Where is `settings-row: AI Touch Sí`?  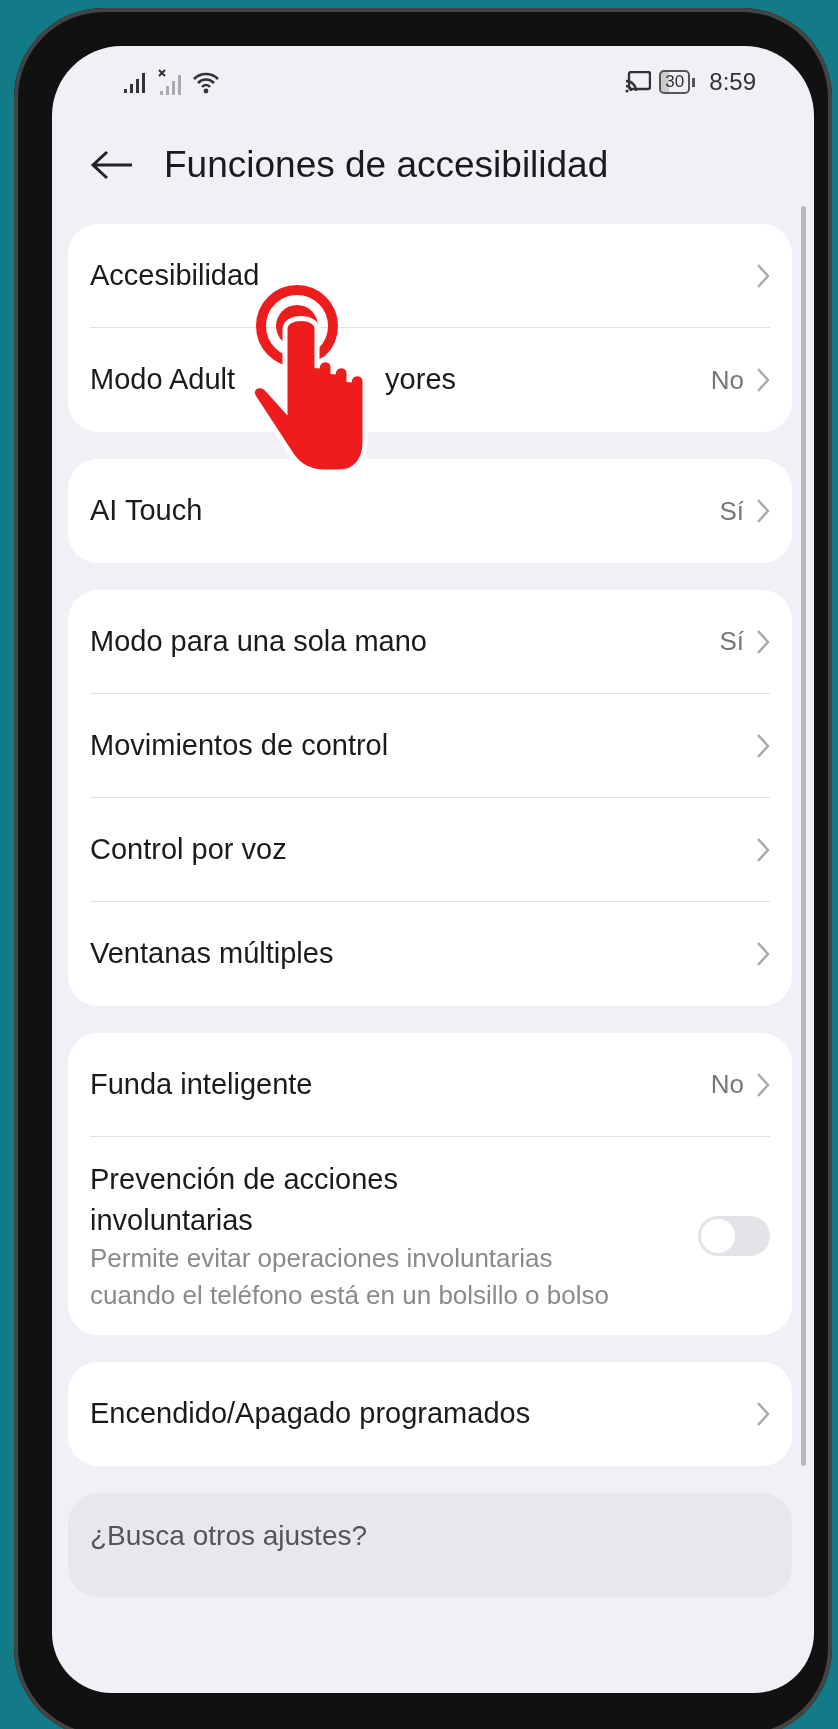 settings-row: AI Touch Sí is located at coordinates (430, 511).